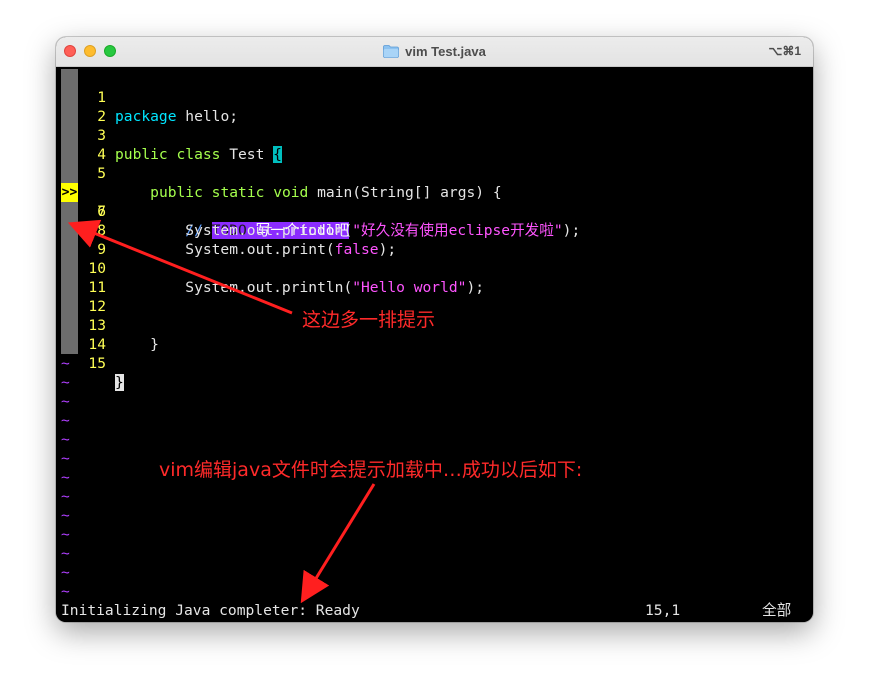 The image size is (869, 696). I want to click on code-line-10: 10 System.out.println("Hello world");, so click(270, 268).